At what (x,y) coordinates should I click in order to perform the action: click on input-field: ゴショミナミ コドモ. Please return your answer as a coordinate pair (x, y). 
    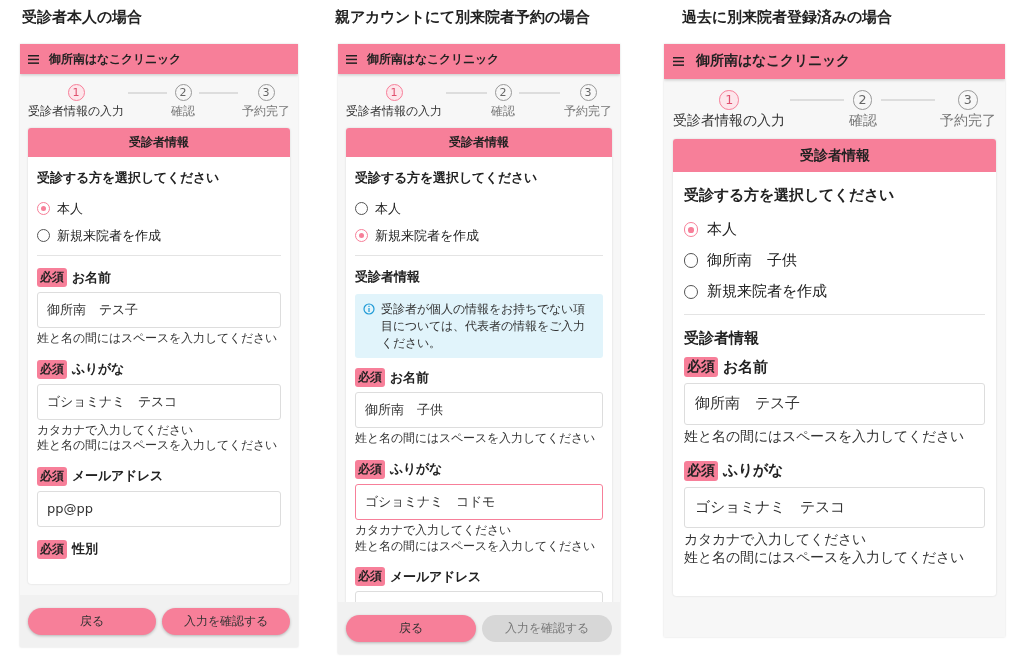
    Looking at the image, I should click on (479, 502).